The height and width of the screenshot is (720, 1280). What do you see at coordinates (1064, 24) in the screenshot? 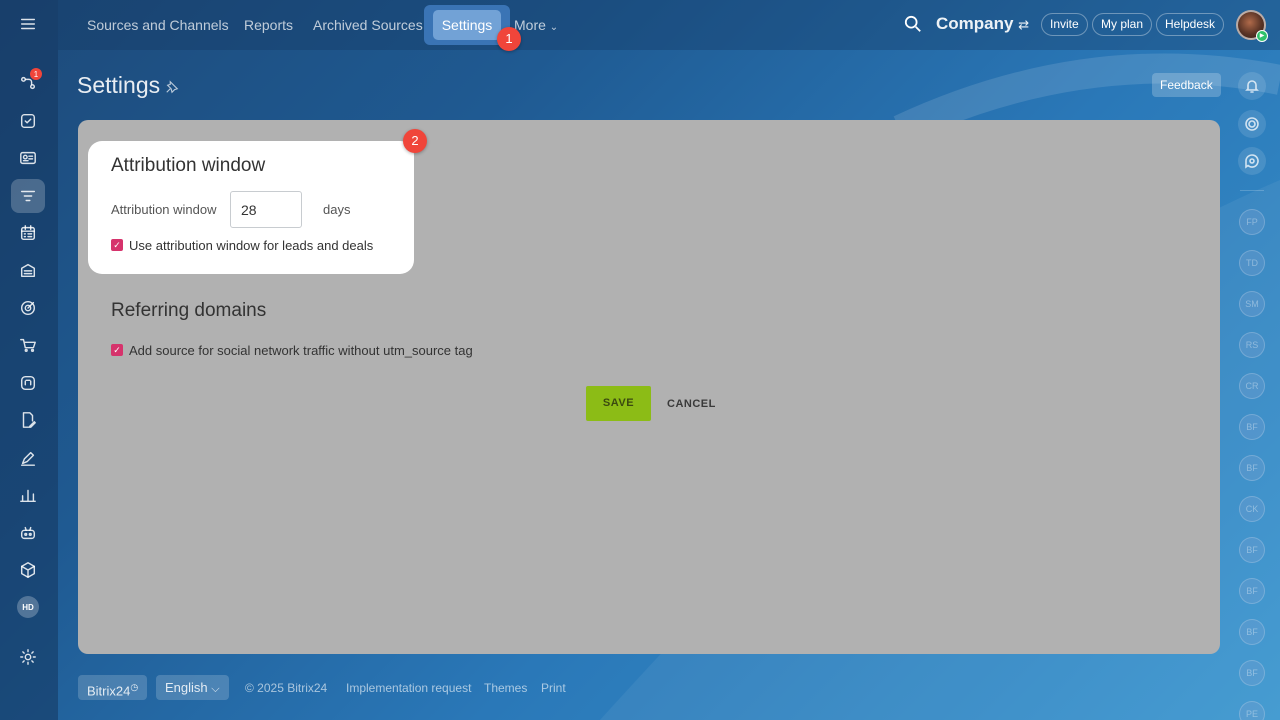
I see `invite-button: Invite` at bounding box center [1064, 24].